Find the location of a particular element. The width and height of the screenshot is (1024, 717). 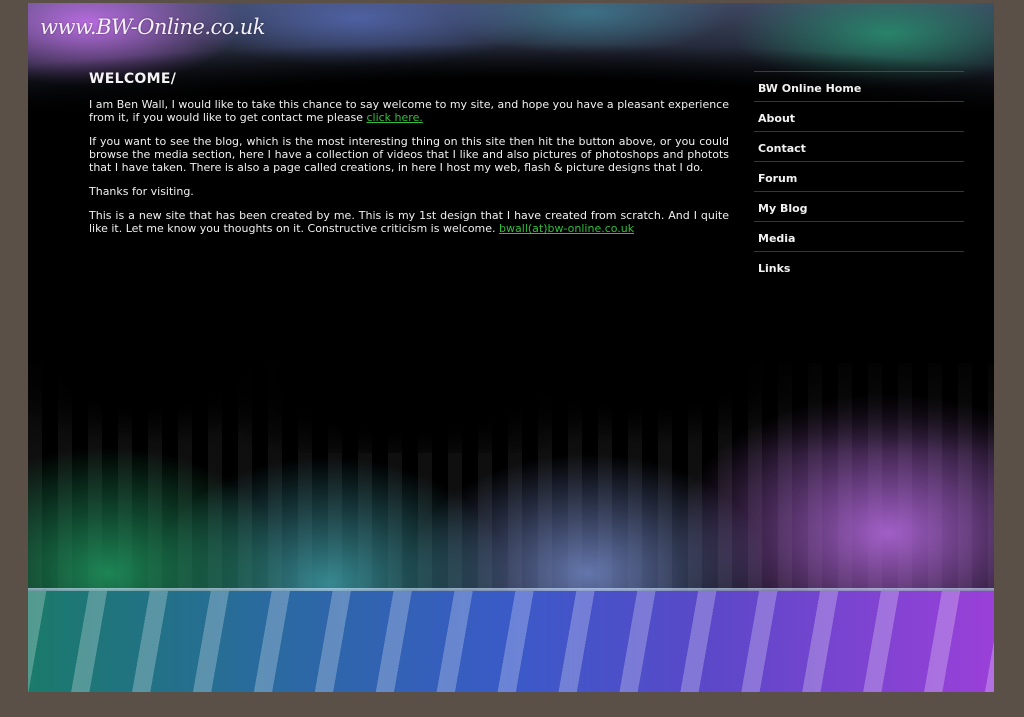

nav-item-my-blog: My Blog is located at coordinates (859, 206).